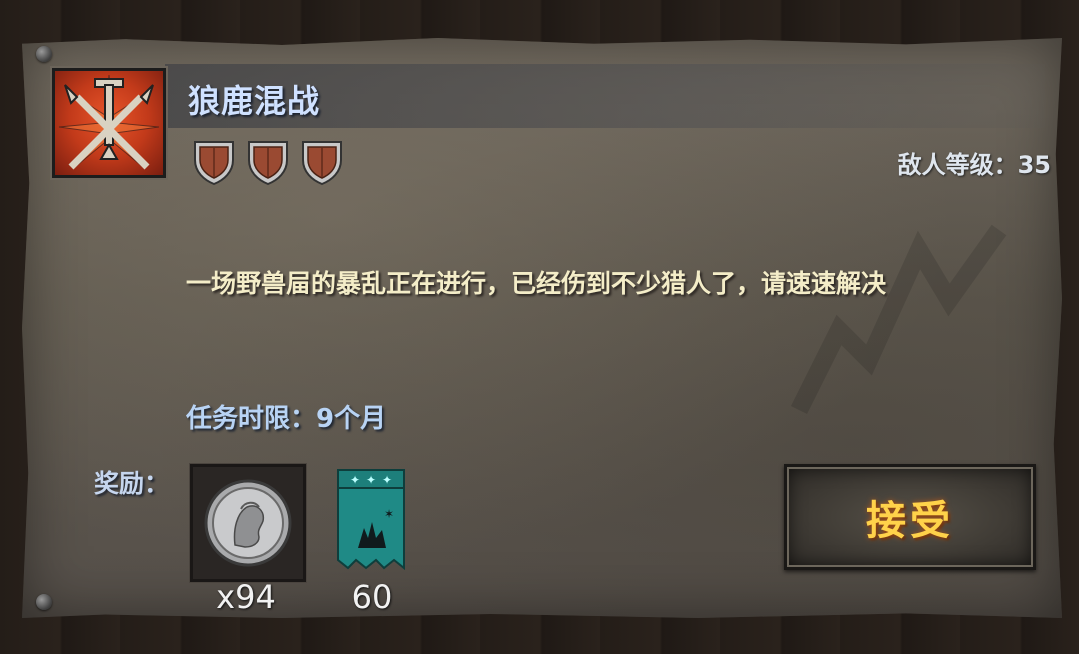 The height and width of the screenshot is (654, 1079). I want to click on reward-item-coin, so click(248, 523).